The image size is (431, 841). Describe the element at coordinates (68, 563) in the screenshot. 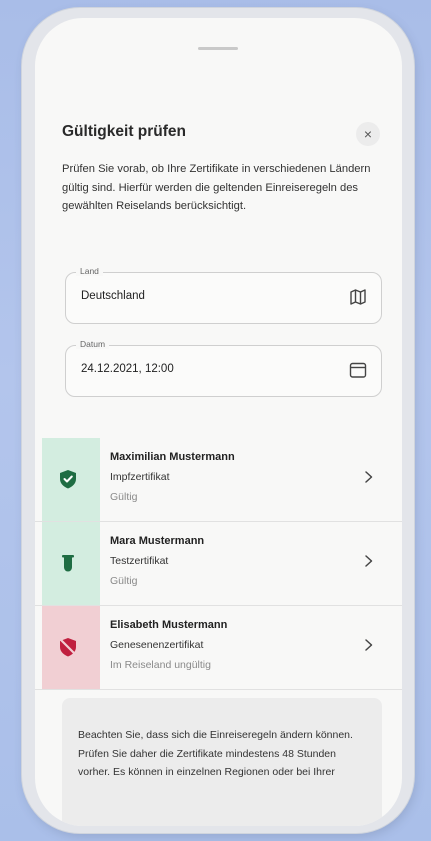

I see `test-tube-icon` at that location.